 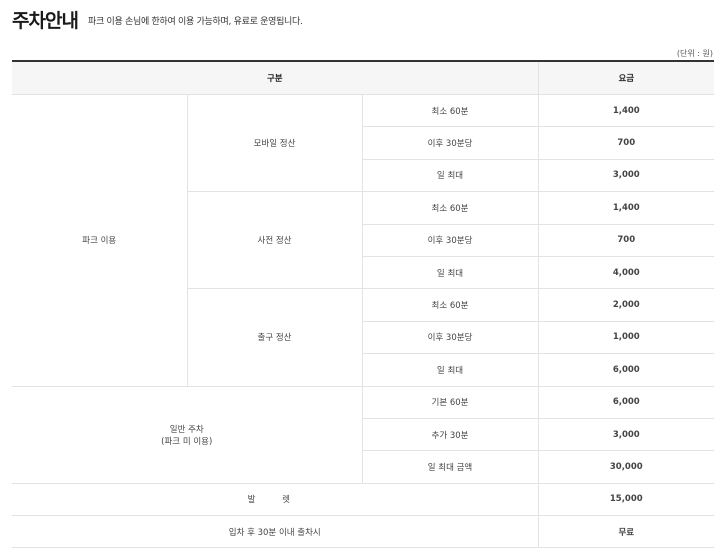 What do you see at coordinates (275, 532) in the screenshot?
I see `free-exit-label: 입차 후 30분 이내 출차시` at bounding box center [275, 532].